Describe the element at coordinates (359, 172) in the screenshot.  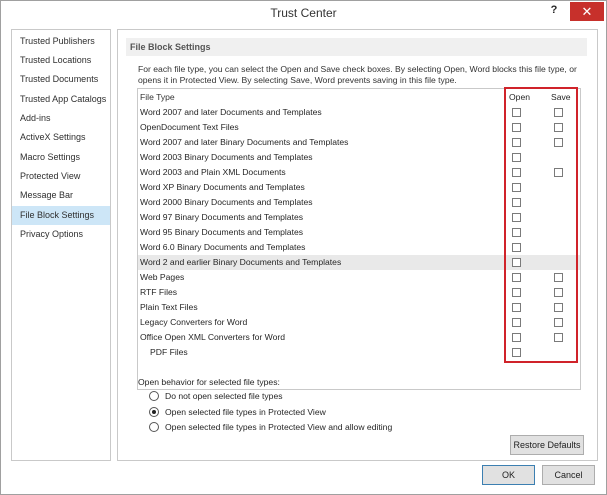
I see `table-row: Word 2003 and Plain XML Documents` at that location.